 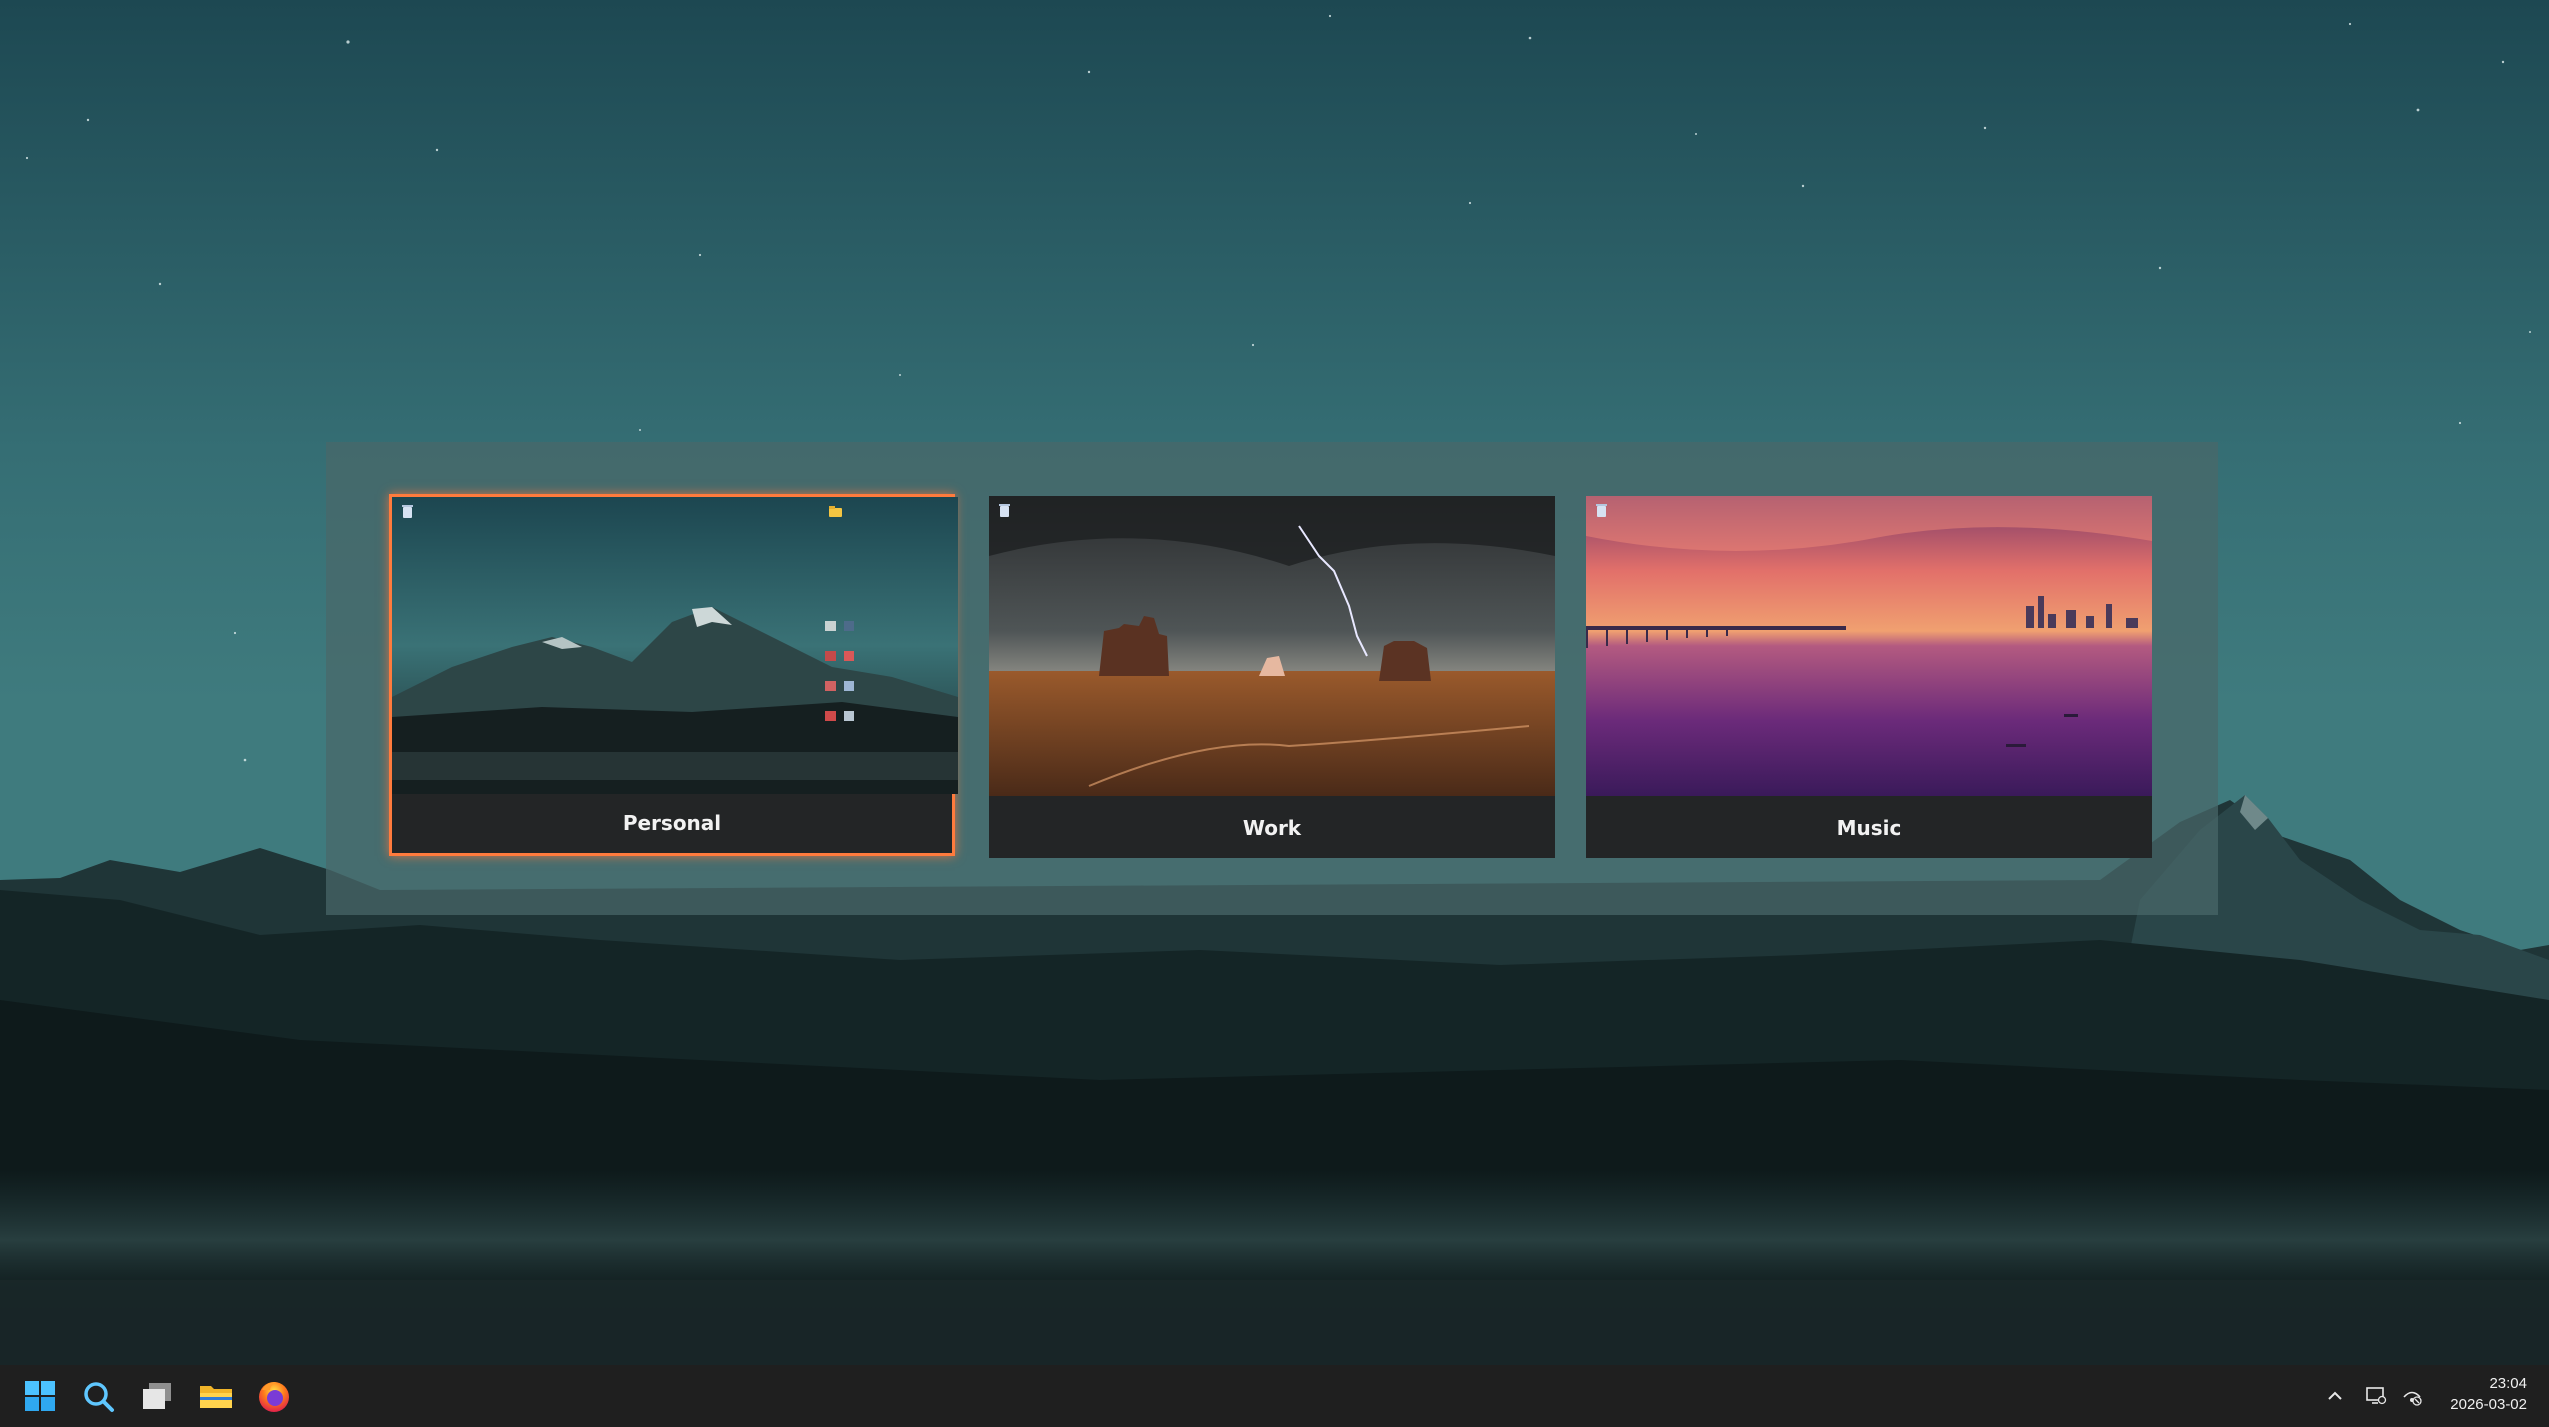 I want to click on firefox-button, so click(x=274, y=1396).